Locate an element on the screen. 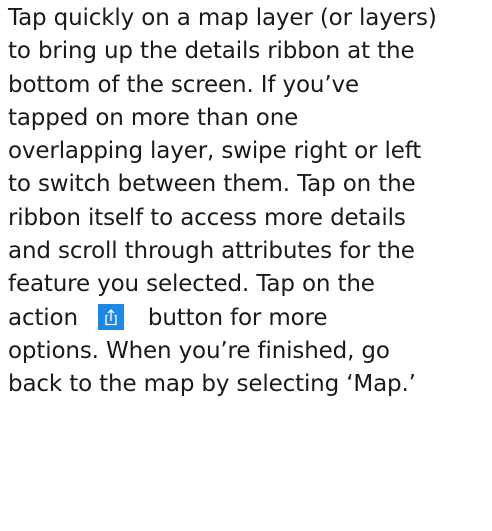 The image size is (492, 531). action-trailing-text: button for more is located at coordinates (237, 317).